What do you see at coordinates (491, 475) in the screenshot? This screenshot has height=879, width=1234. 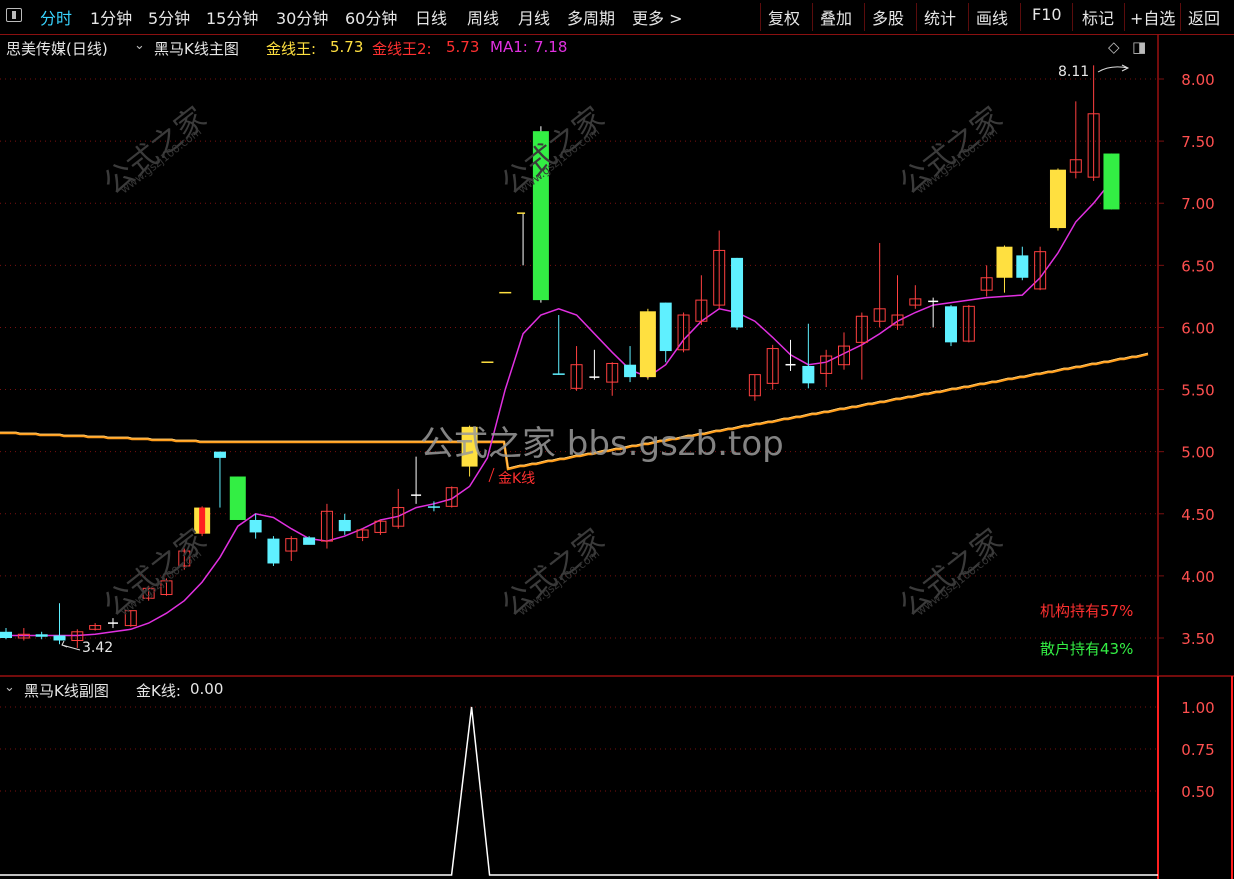 I see `gold-k-arrow` at bounding box center [491, 475].